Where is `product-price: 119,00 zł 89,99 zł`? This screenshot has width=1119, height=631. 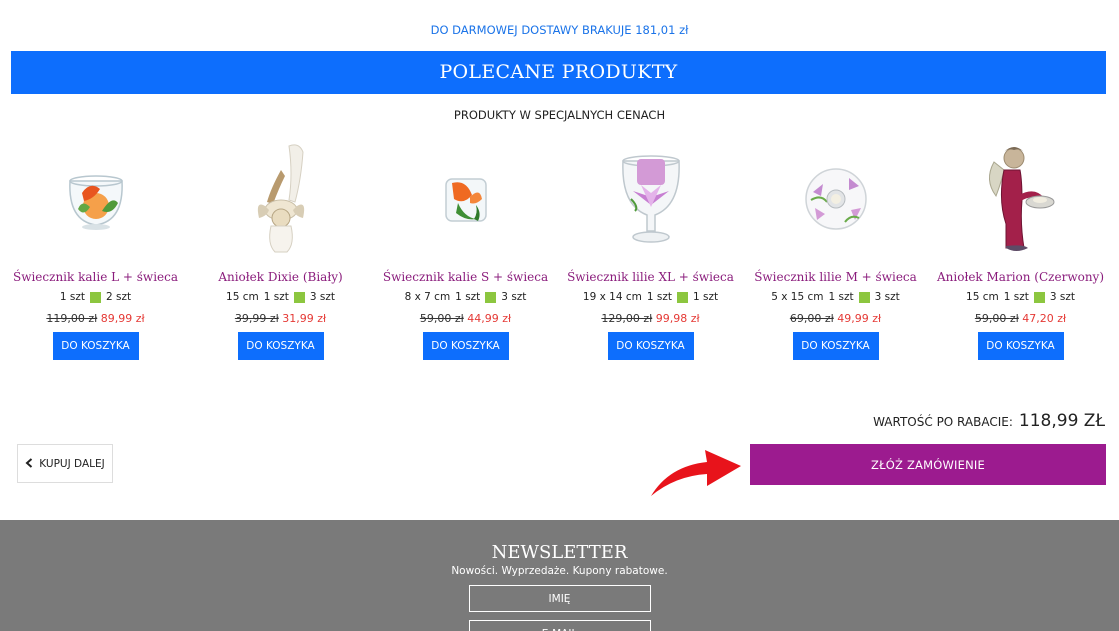 product-price: 119,00 zł 89,99 zł is located at coordinates (95, 318).